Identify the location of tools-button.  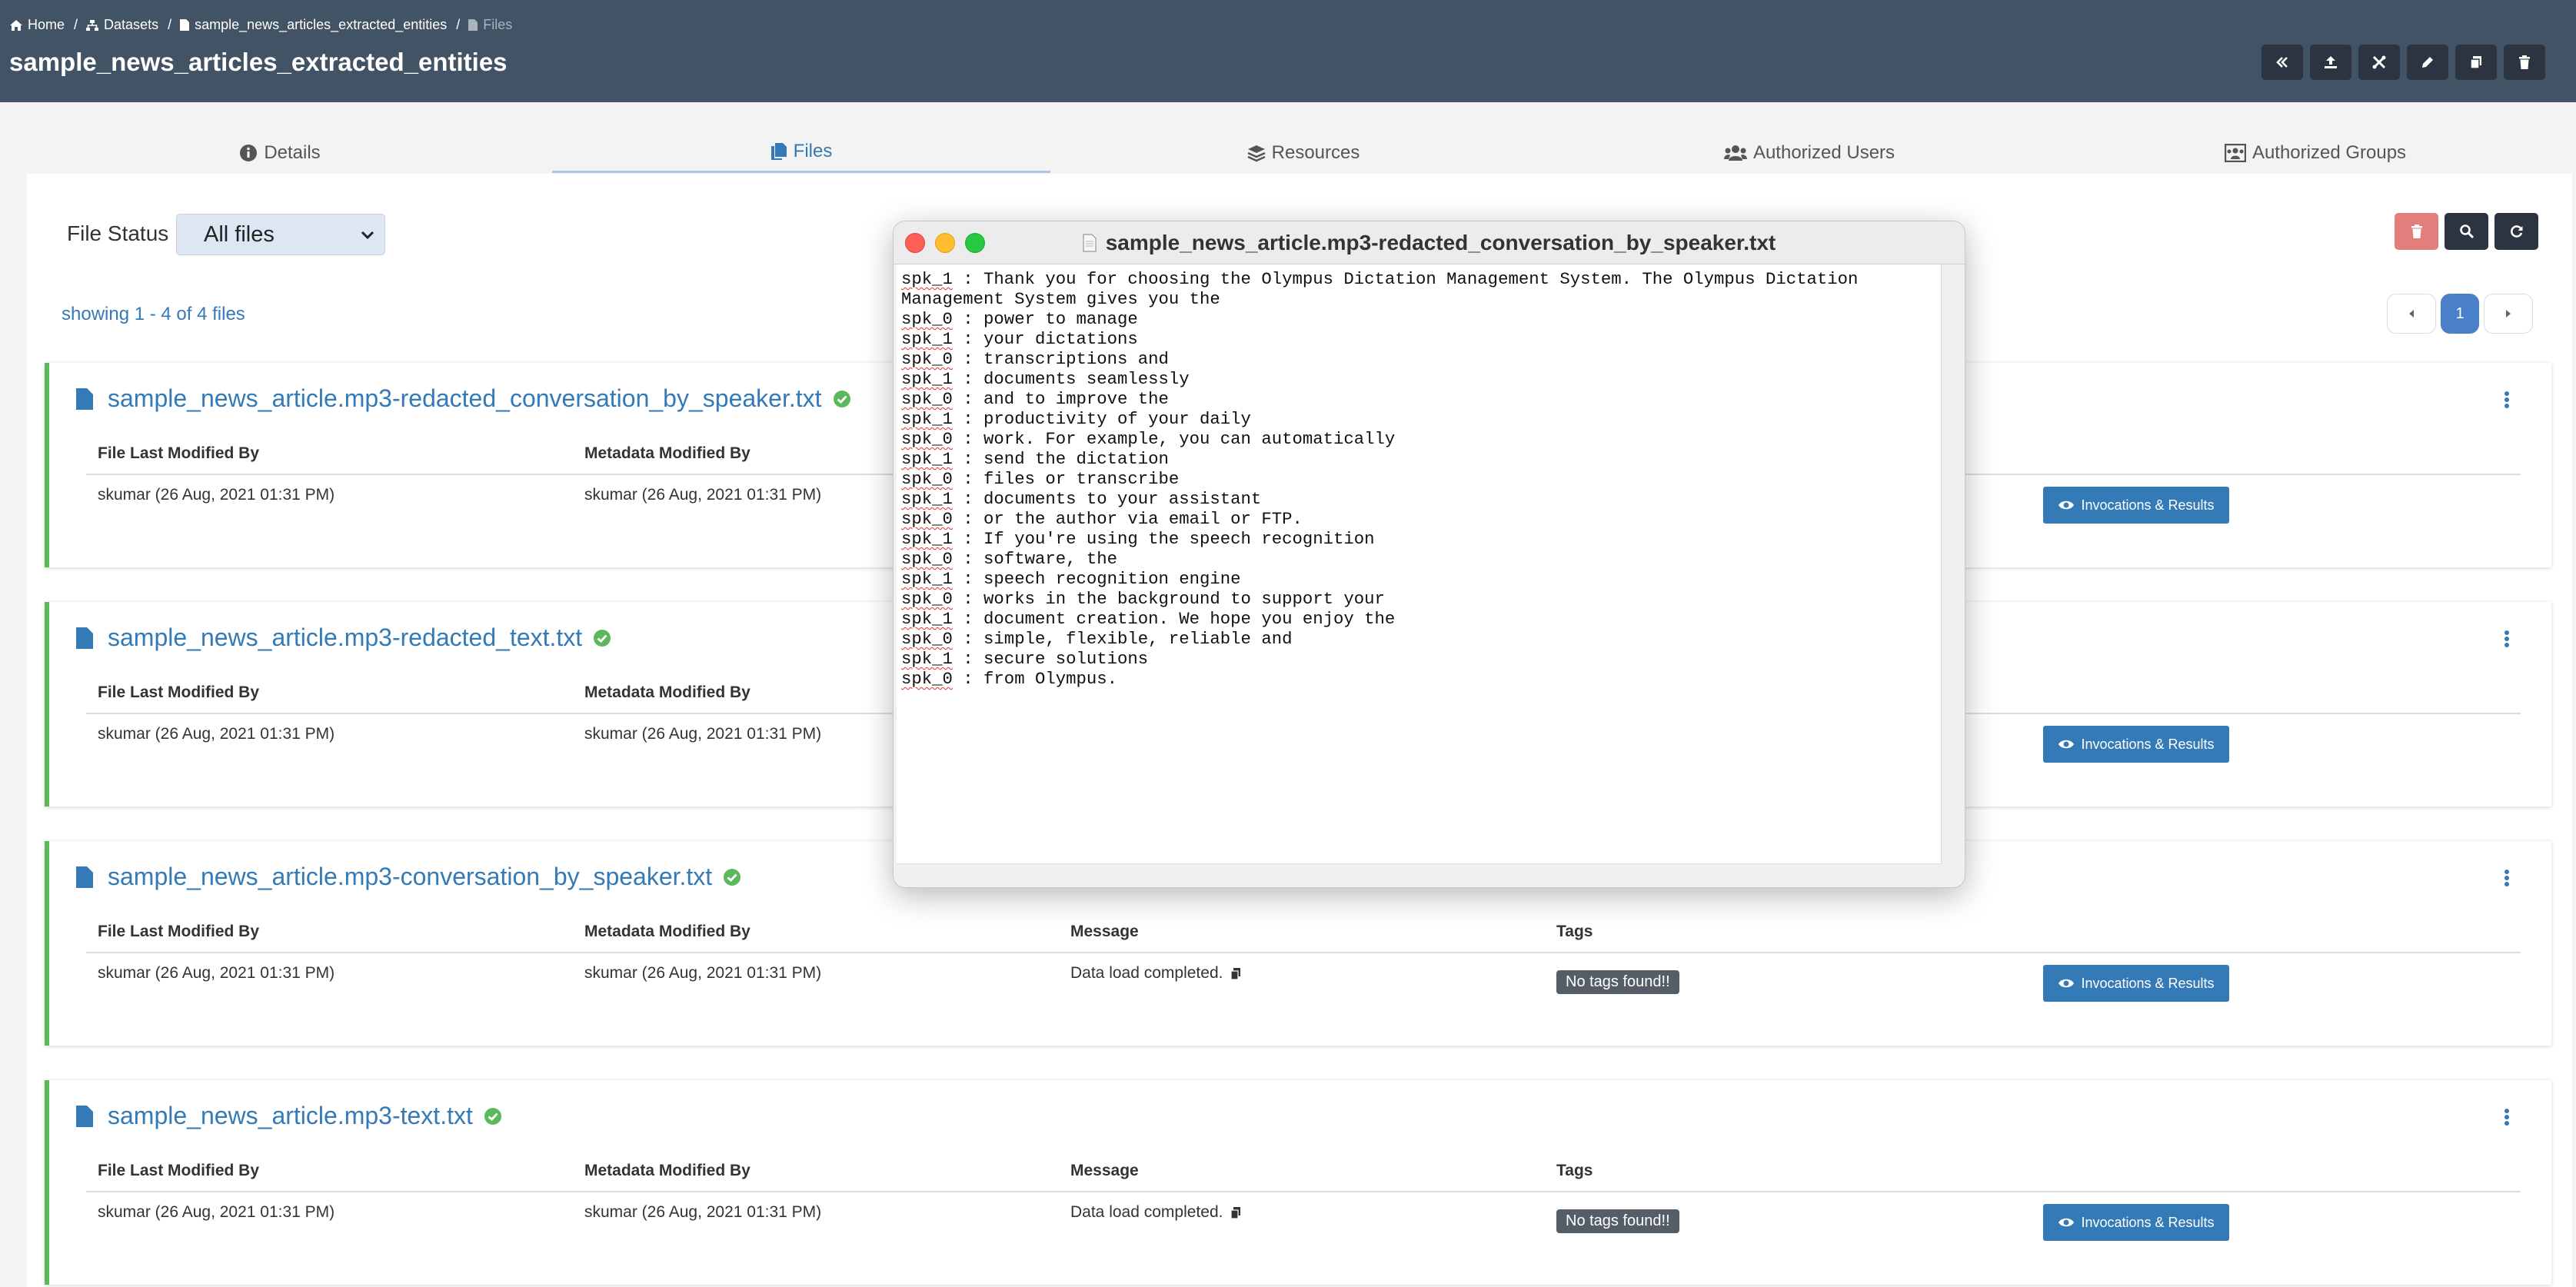
(2379, 62).